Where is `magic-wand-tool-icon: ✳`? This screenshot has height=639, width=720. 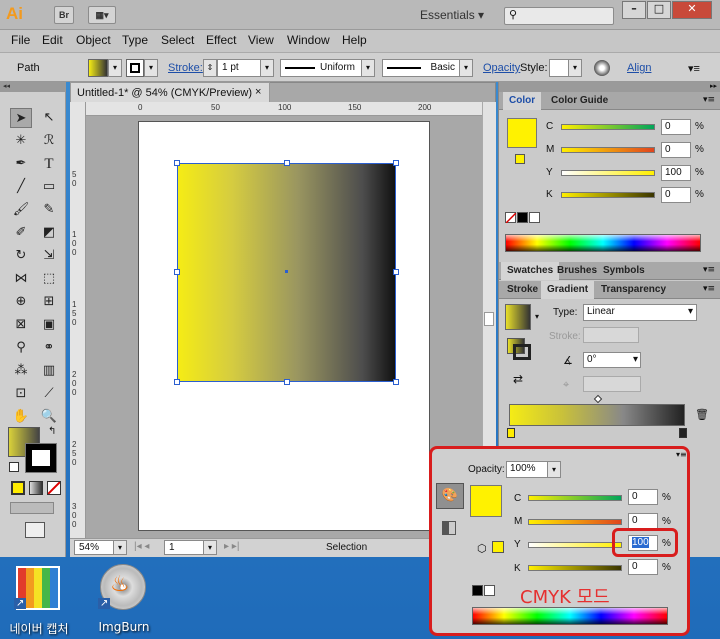 magic-wand-tool-icon: ✳ is located at coordinates (21, 141).